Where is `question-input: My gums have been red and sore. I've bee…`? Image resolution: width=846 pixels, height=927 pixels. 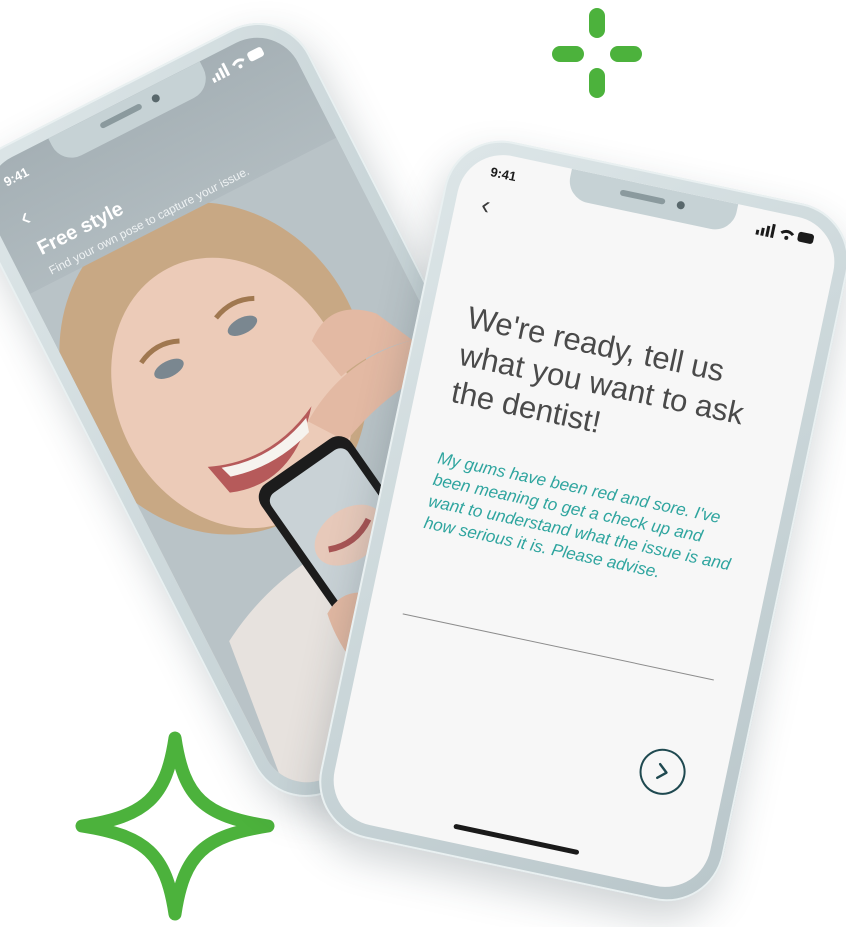 question-input: My gums have been red and sore. I've bee… is located at coordinates (583, 522).